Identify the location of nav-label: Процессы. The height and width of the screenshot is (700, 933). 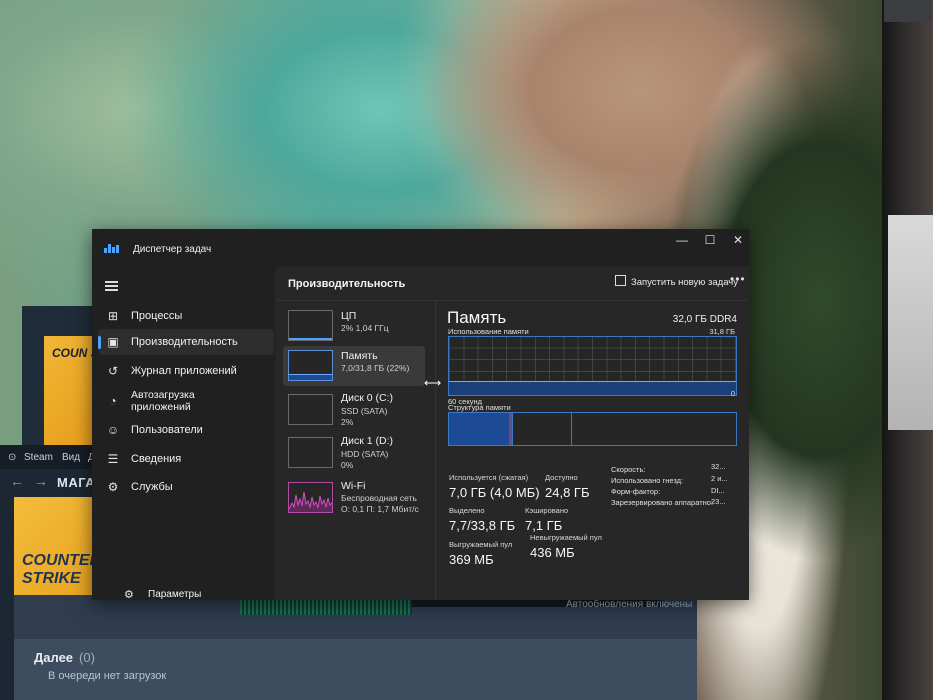
(157, 316).